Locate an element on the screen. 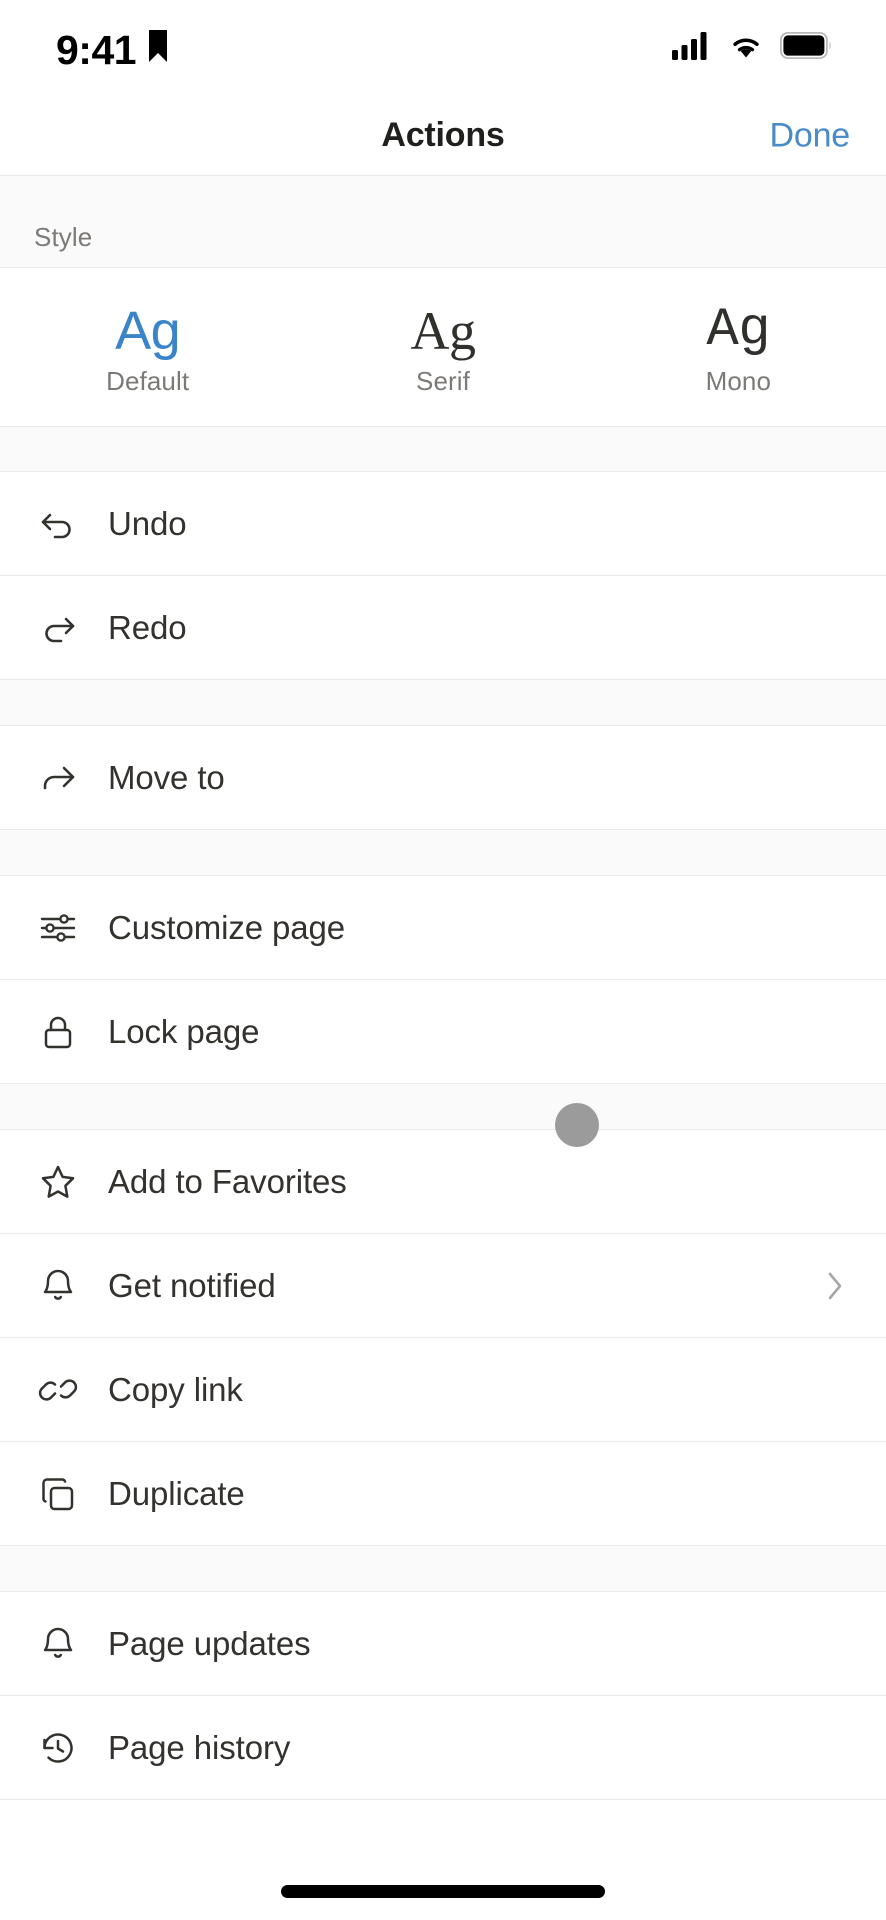 Image resolution: width=886 pixels, height=1920 pixels. status-bar-left: 9:41 is located at coordinates (112, 48).